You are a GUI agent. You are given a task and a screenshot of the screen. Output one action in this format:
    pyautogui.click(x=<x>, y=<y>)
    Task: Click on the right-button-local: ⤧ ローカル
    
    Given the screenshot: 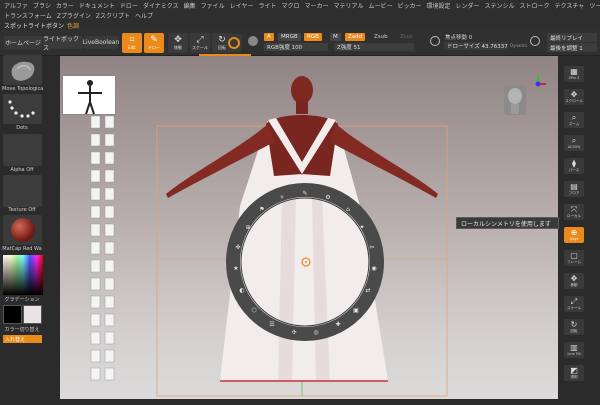 What is the action you would take?
    pyautogui.click(x=574, y=212)
    